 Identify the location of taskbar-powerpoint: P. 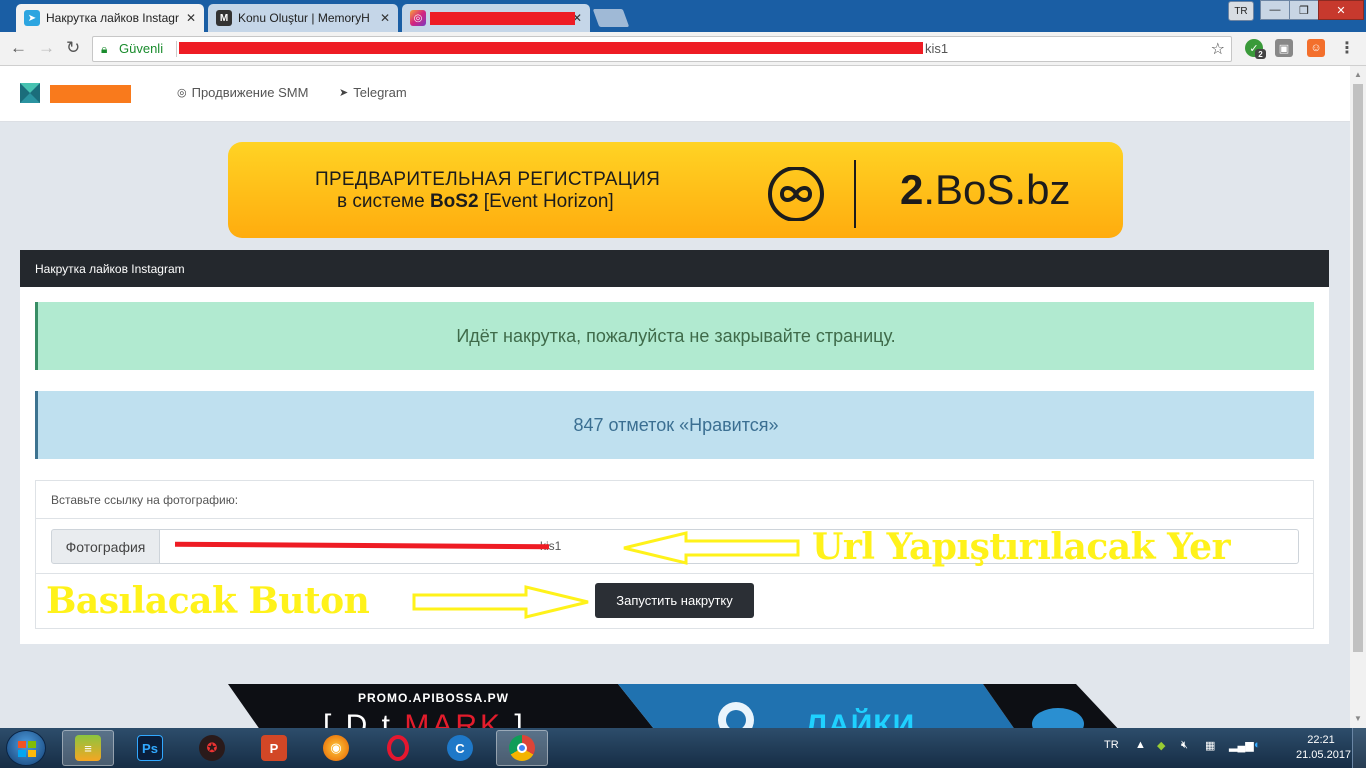
(274, 748).